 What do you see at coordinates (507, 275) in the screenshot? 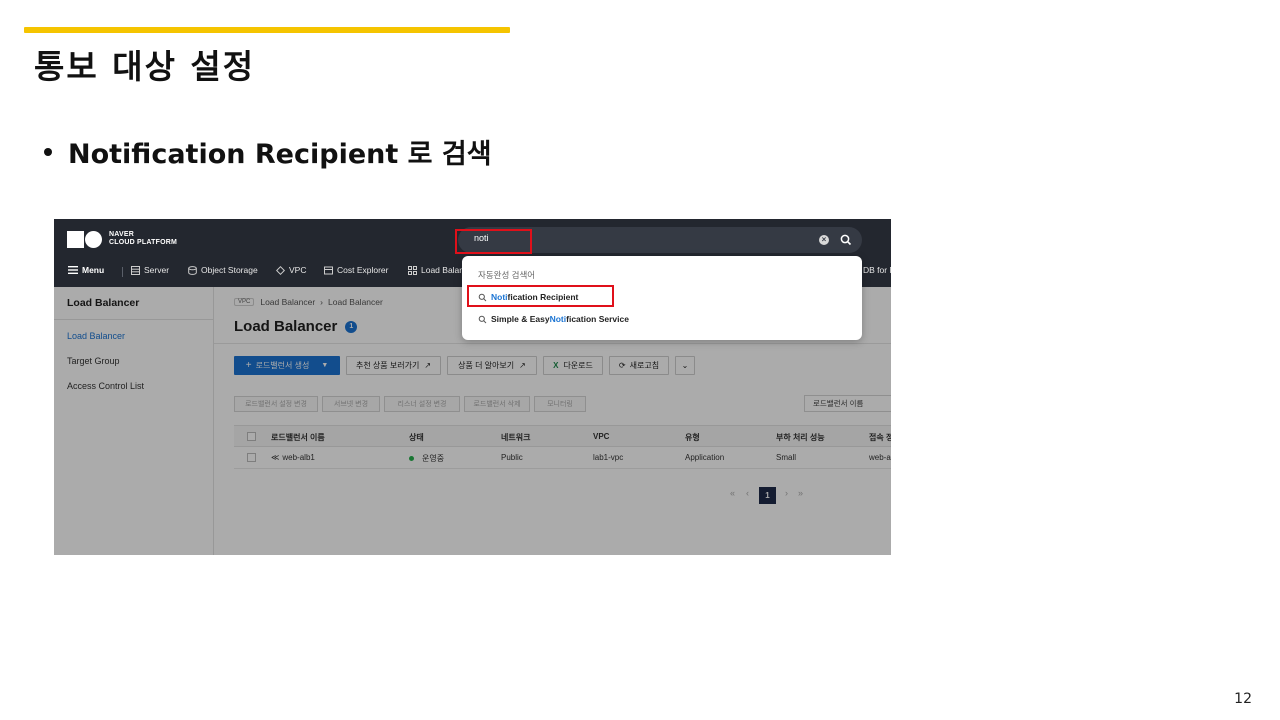
I see `autocomplete-label: 자동완성 검색어` at bounding box center [507, 275].